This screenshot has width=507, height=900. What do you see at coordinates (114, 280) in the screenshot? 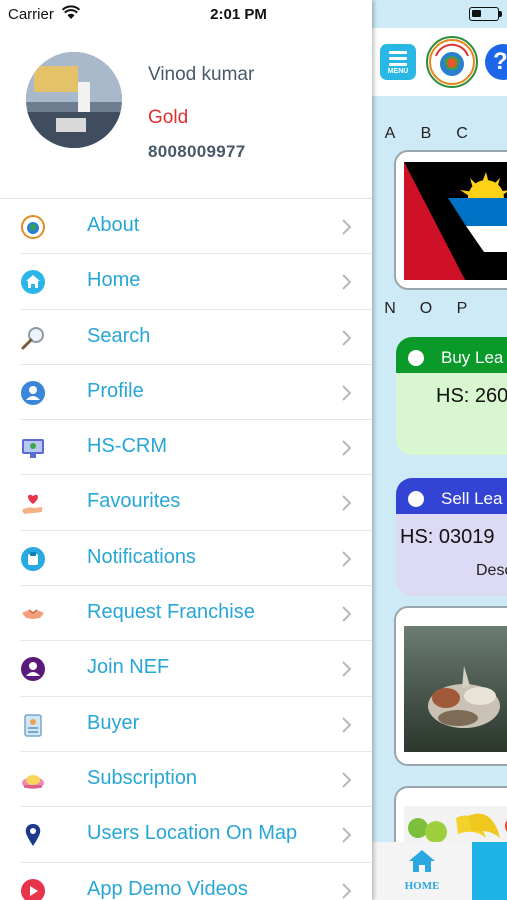
I see `menu-item-label: Home` at bounding box center [114, 280].